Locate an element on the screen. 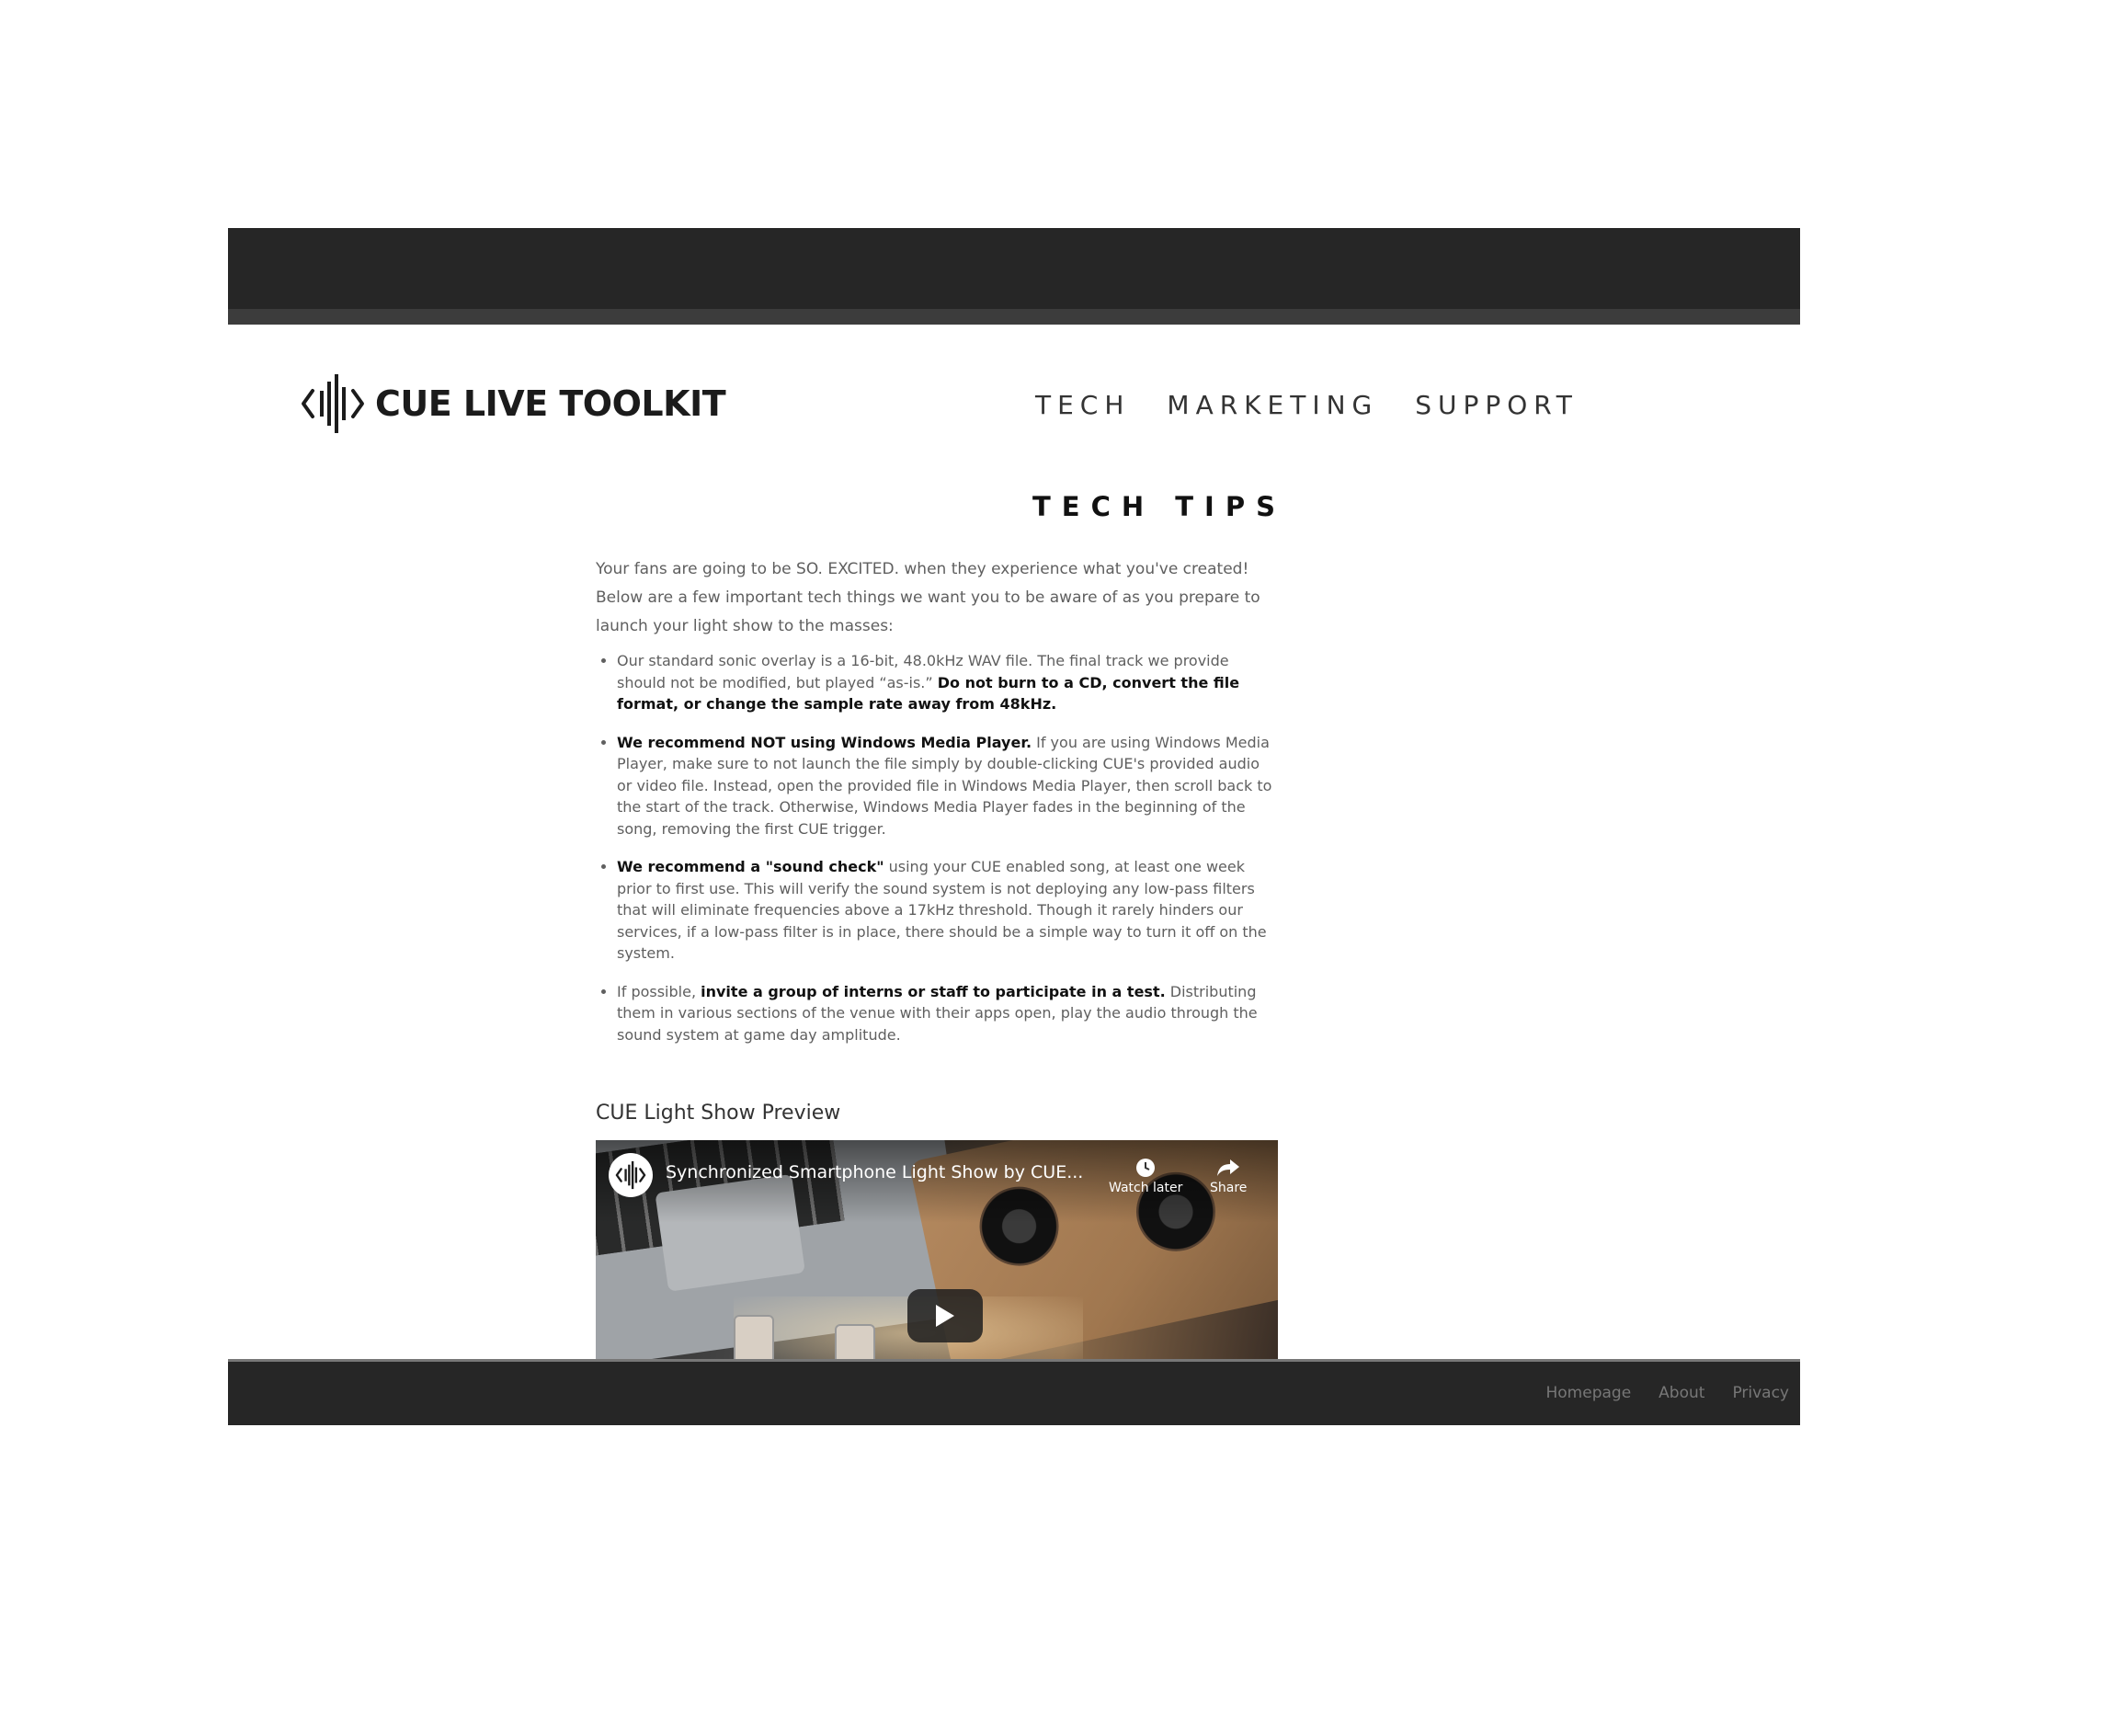 This screenshot has width=2109, height=1736. footer-link-about: About is located at coordinates (1681, 1393).